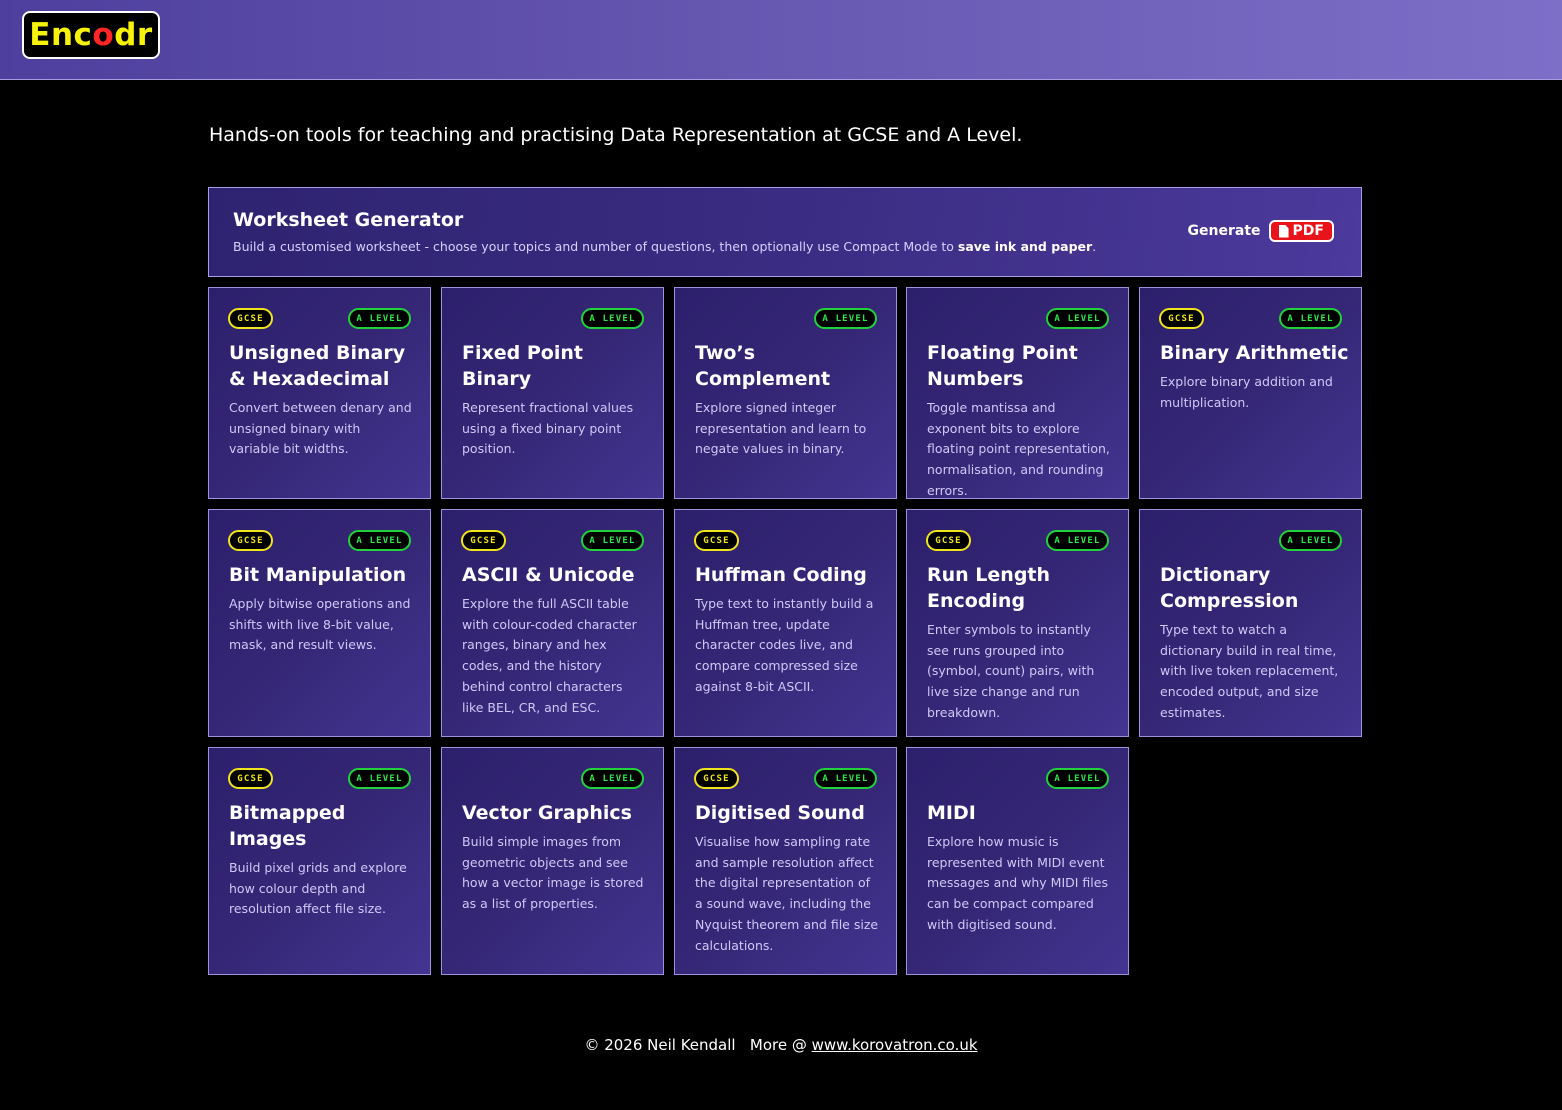  I want to click on generate-pdf-button: PDF, so click(1301, 231).